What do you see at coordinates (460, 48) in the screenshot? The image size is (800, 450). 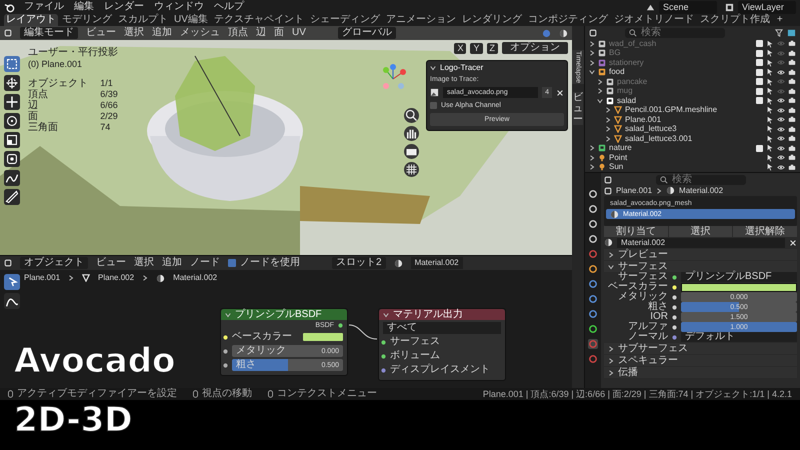 I see `axis-toggle: X` at bounding box center [460, 48].